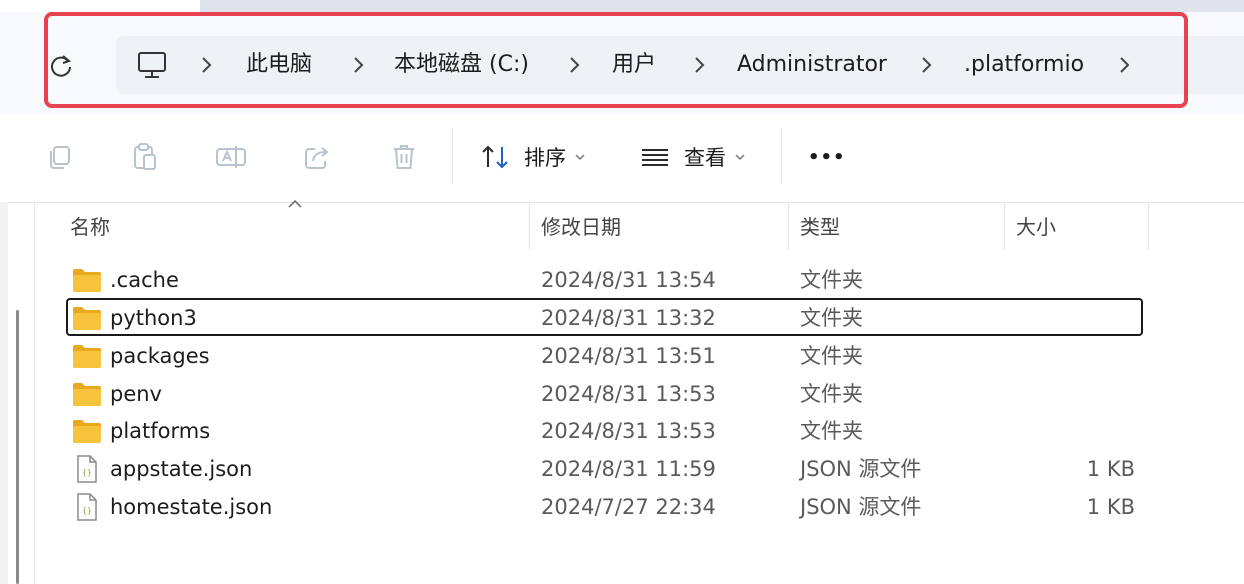 The height and width of the screenshot is (584, 1244). Describe the element at coordinates (90, 227) in the screenshot. I see `column-header-name: 名称` at that location.